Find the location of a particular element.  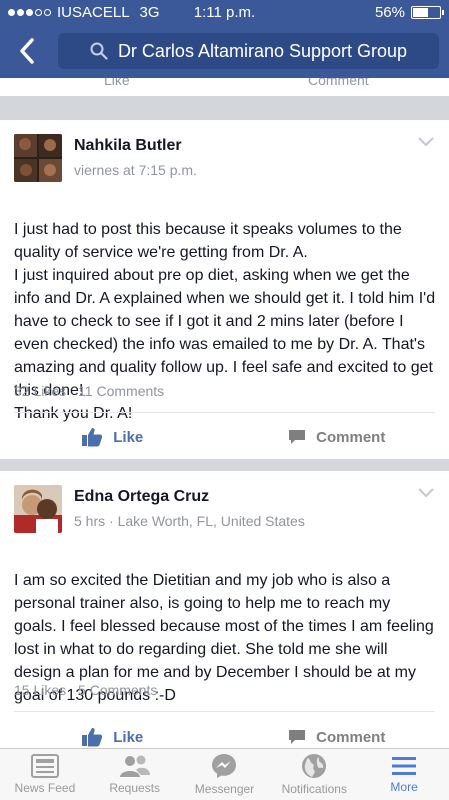

news-feed-icon is located at coordinates (44, 766).